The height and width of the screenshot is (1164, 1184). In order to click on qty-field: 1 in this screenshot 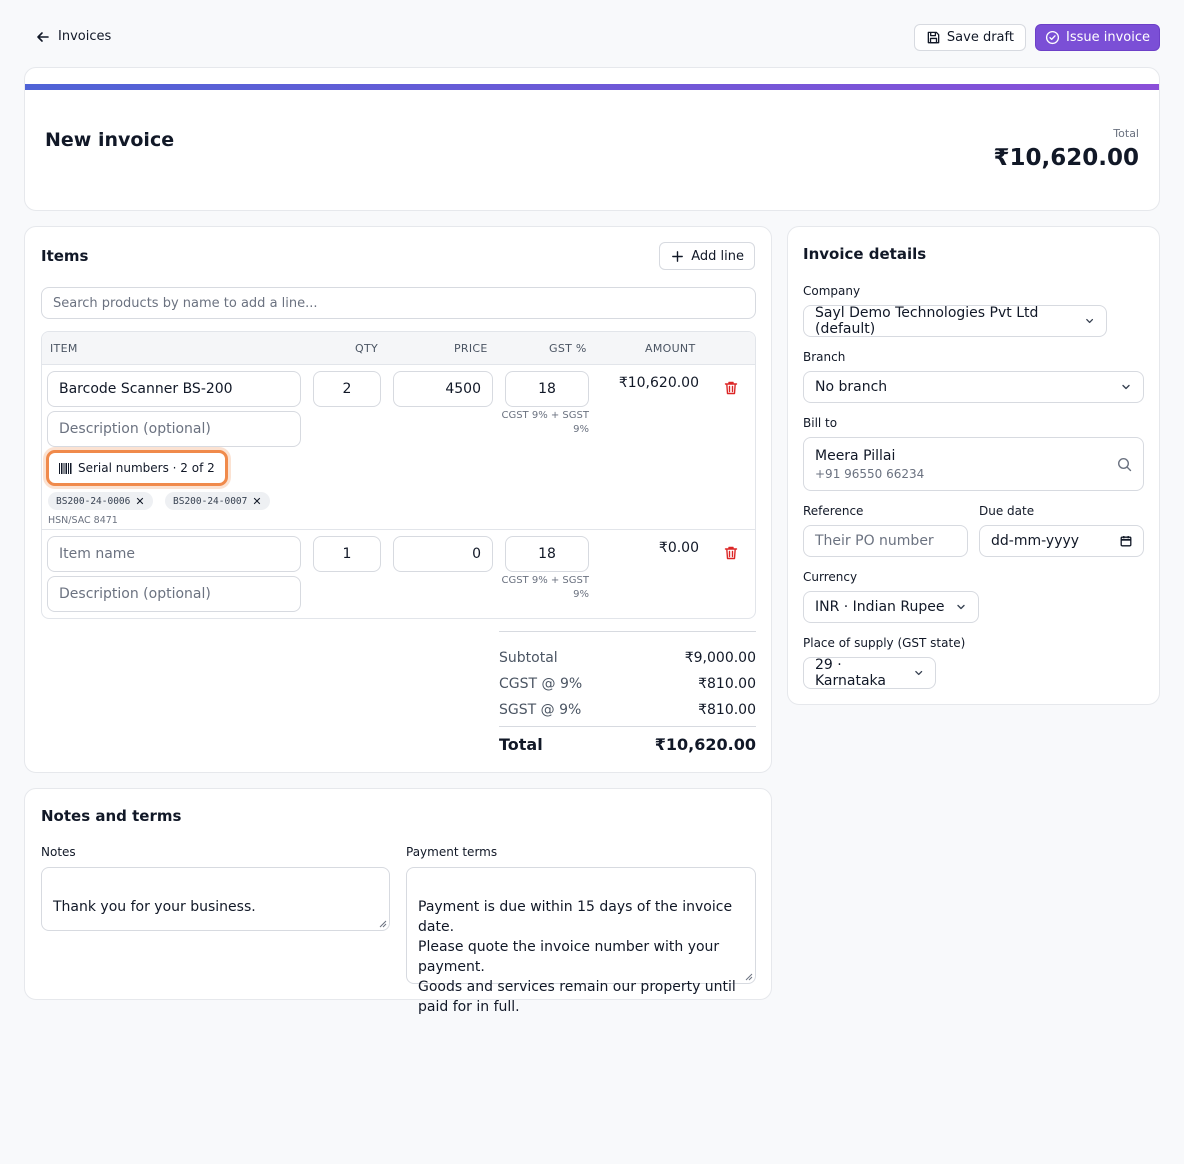, I will do `click(347, 554)`.